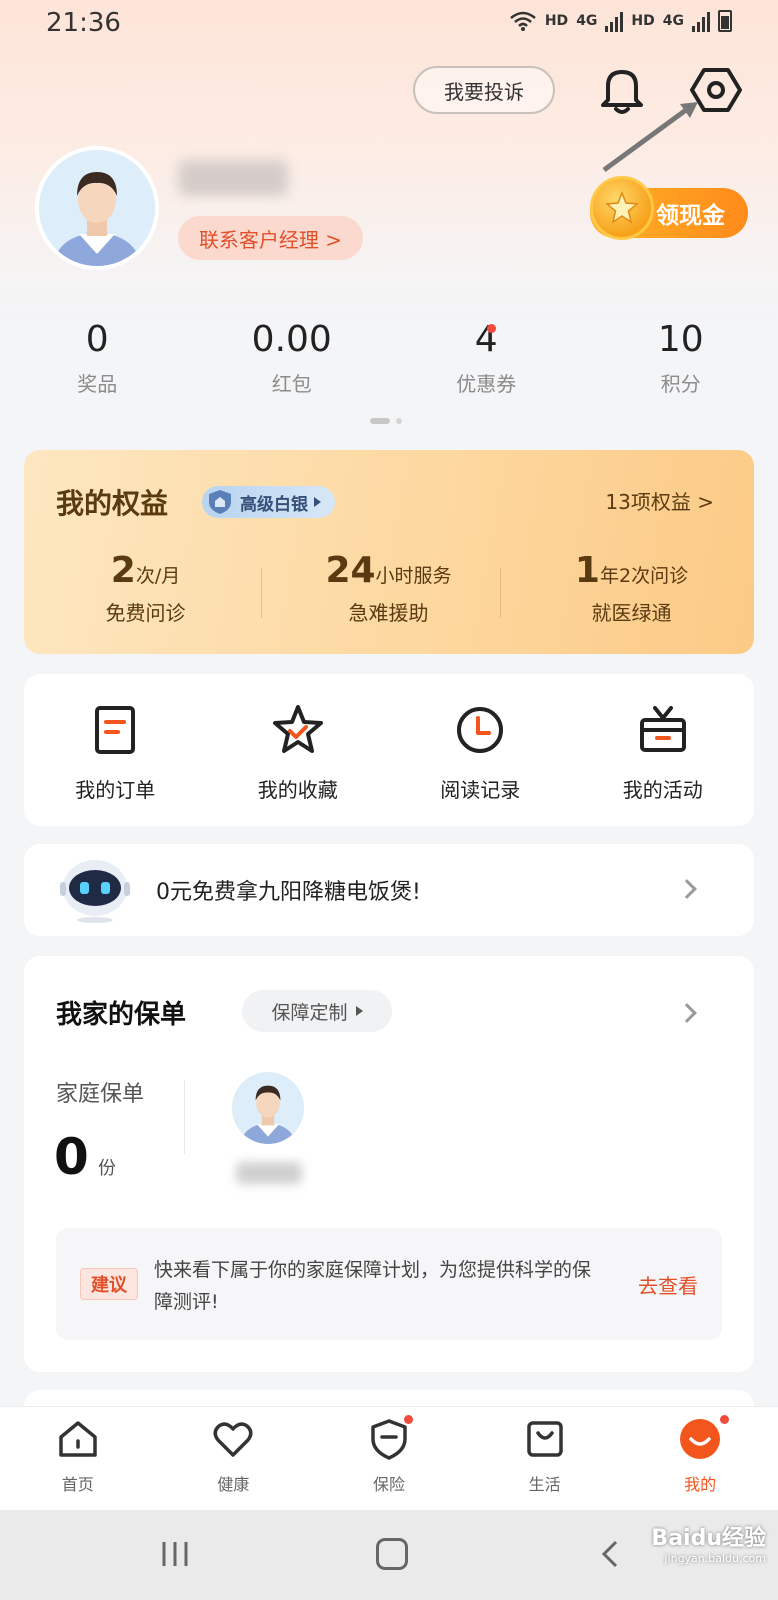 The image size is (778, 1600). I want to click on status-bar: 21:36 HD 4G HD 4G, so click(389, 24).